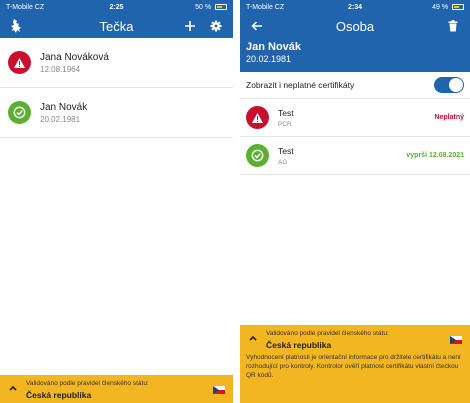  What do you see at coordinates (453, 26) in the screenshot?
I see `trash-icon` at bounding box center [453, 26].